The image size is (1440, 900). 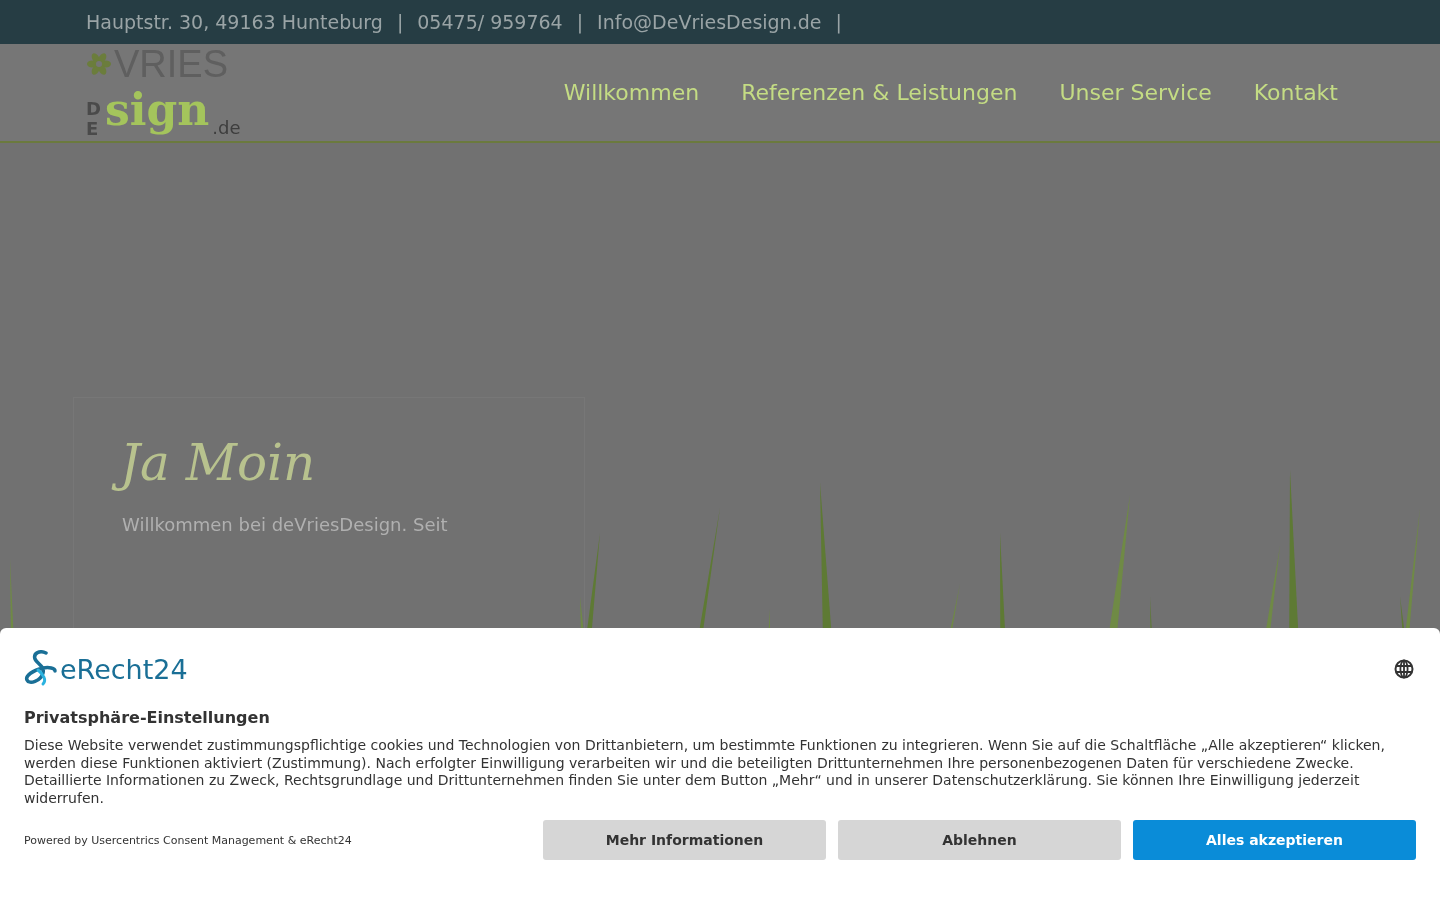 I want to click on consent-text: Diese Website verwendet zustimmungspflichtige cookies und Technologien von Drittanbietern, um bestimmte Funktionen zu integrieren. Wenn Sie auf die Schaltfläche „Alle akzeptieren“ klicken, werden diese Funktionen aktiviert (Zustimmung). Nach erfolgter Einwilligung verarbeiten wir und die beteiligten Drittunternehmen Ihre personenbezogenen Daten für verschiedene Zwecke. Detaillierte Informationen zu Zweck, Rechtsgrundlage und Drittunternehmen finden Sie unter dem Button „Mehr“ und in unserer Datenschutzerklärung. Sie können Ihre Einwilligung jederzeit widerrufen., so click(x=705, y=772).